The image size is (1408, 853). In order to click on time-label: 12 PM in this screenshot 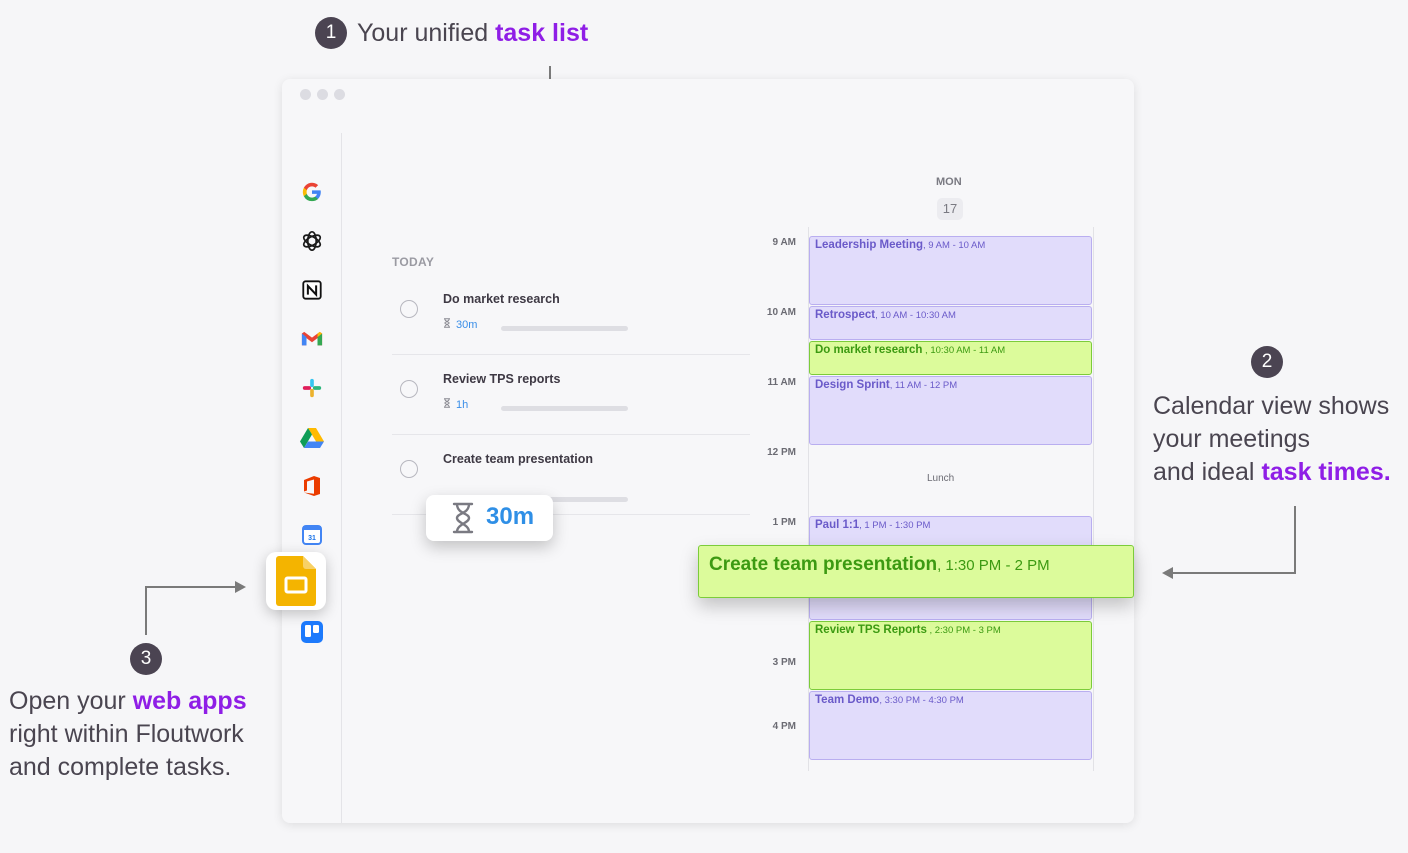, I will do `click(781, 452)`.